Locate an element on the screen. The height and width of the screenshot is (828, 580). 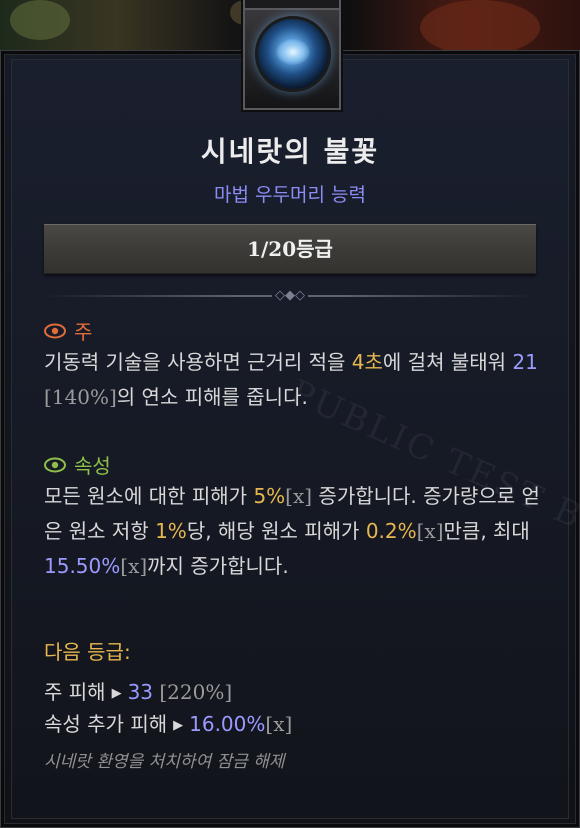
next-rank-header: 다음 등급: is located at coordinates (87, 652).